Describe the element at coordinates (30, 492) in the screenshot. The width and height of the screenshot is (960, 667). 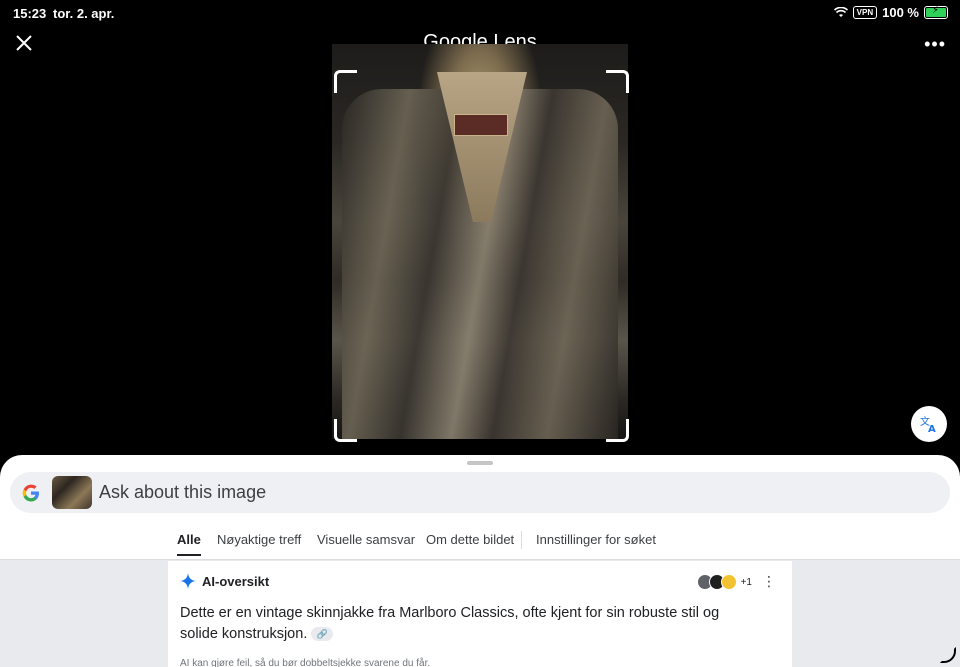
I see `google-g-icon` at that location.